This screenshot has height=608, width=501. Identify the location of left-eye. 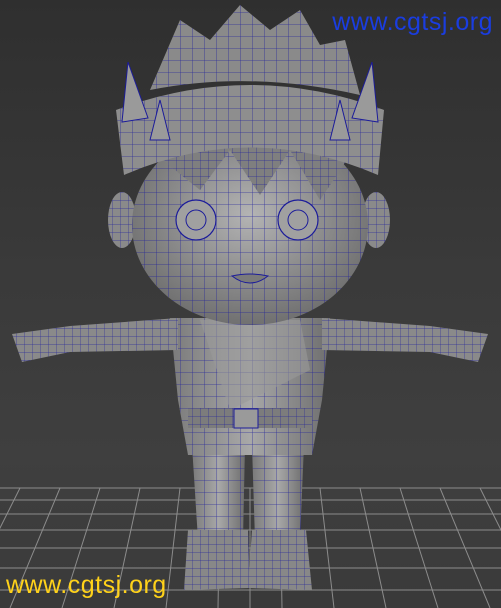
(196, 220).